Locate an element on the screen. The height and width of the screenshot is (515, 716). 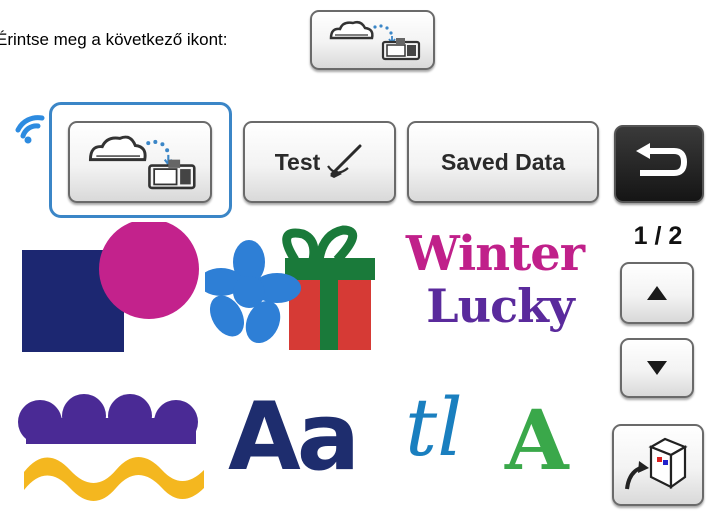
wifi-icon is located at coordinates (30, 129).